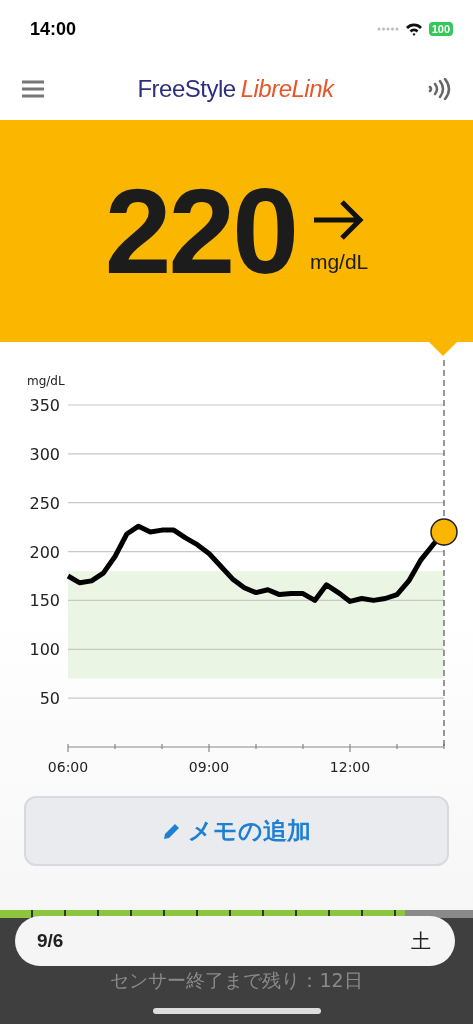  What do you see at coordinates (236, 831) in the screenshot?
I see `add-memo-button: メモの追加` at bounding box center [236, 831].